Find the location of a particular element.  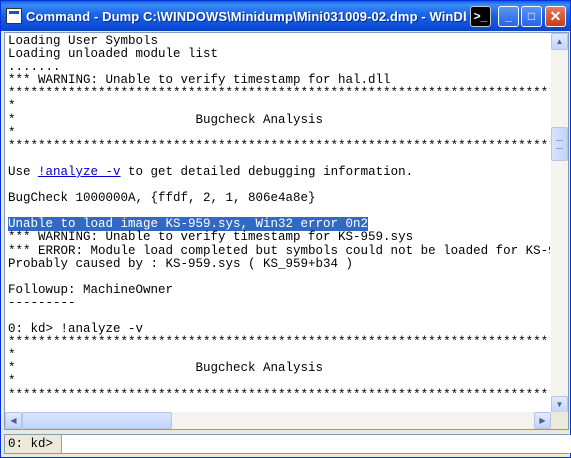

output-text: Use is located at coordinates (23, 171).